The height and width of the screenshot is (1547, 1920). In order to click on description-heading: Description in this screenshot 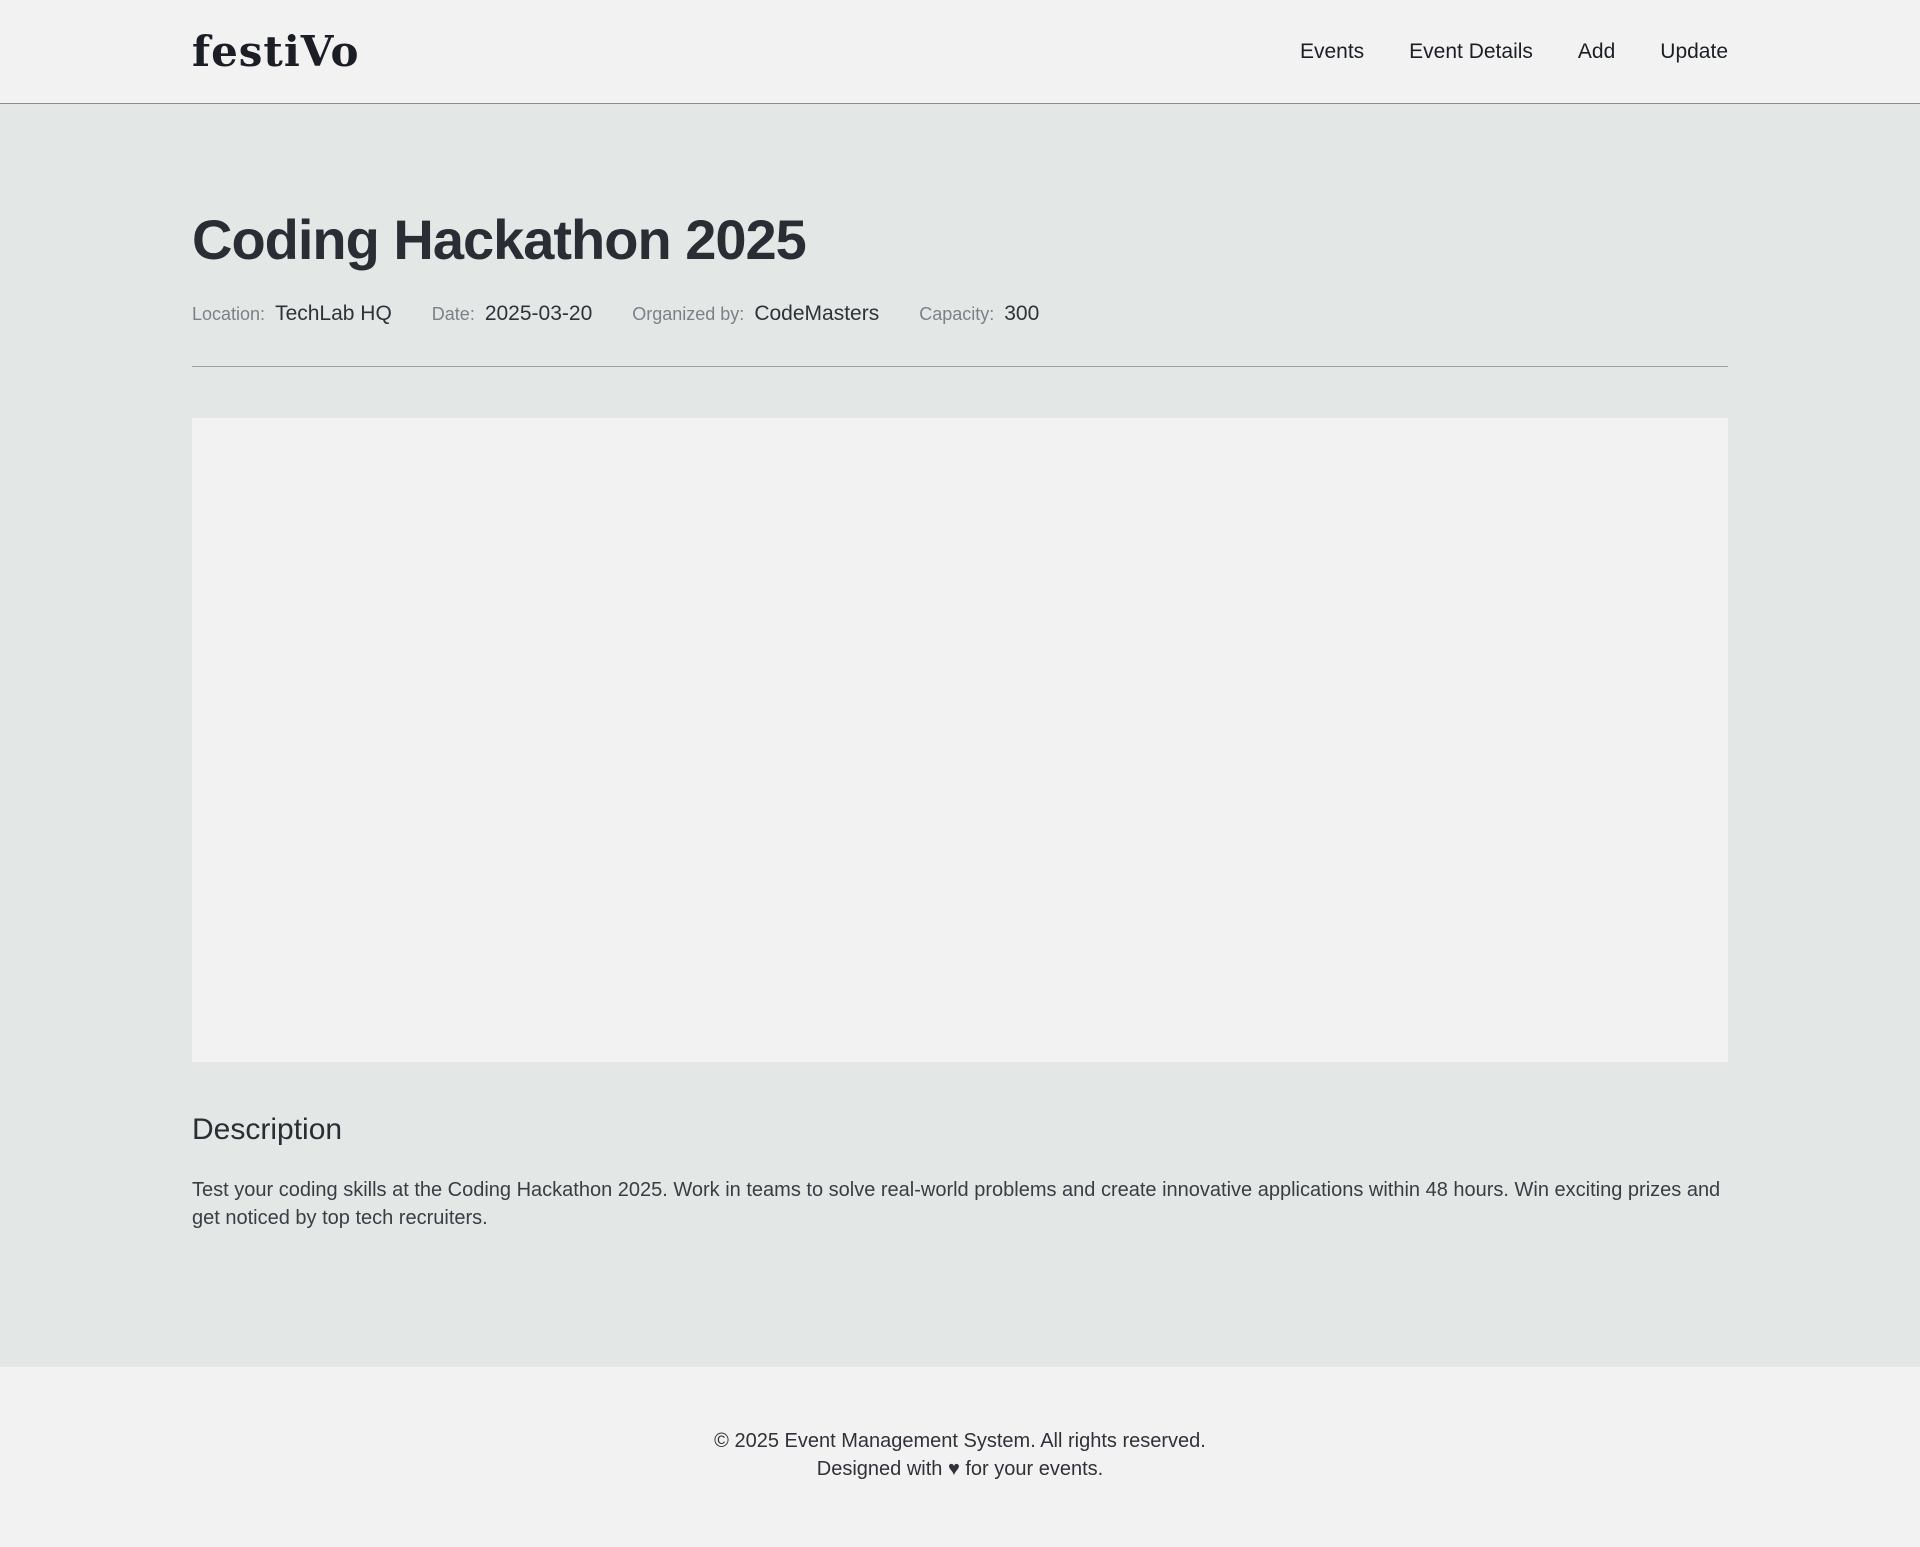, I will do `click(267, 1129)`.